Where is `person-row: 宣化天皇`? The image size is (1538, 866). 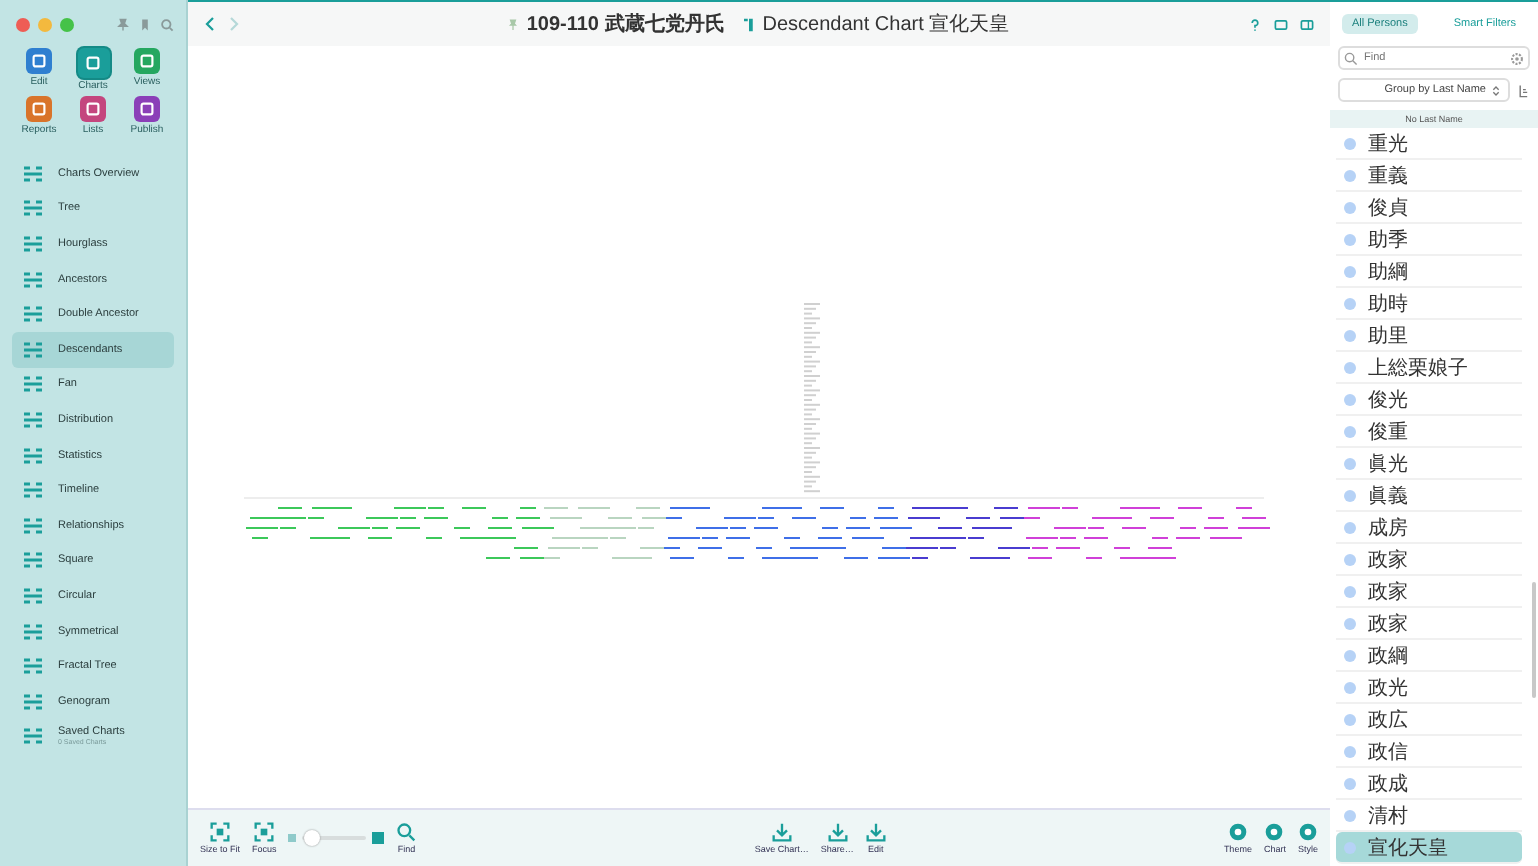
person-row: 宣化天皇 is located at coordinates (1429, 848).